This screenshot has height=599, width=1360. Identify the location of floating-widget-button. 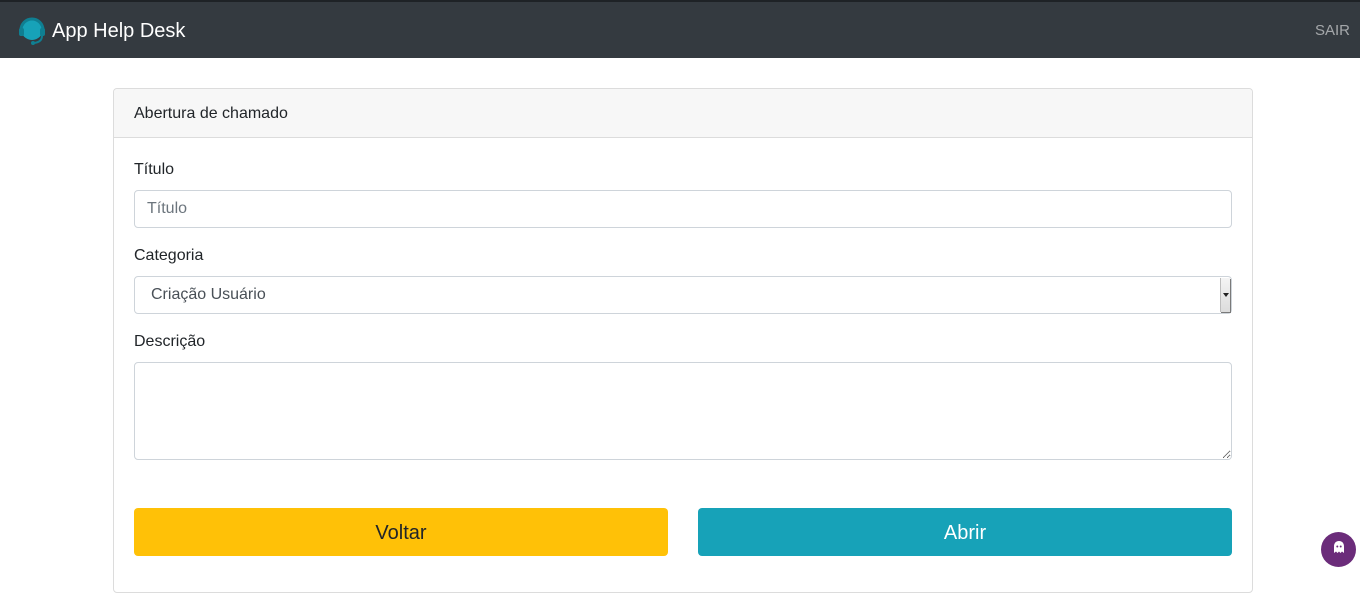
(1338, 549).